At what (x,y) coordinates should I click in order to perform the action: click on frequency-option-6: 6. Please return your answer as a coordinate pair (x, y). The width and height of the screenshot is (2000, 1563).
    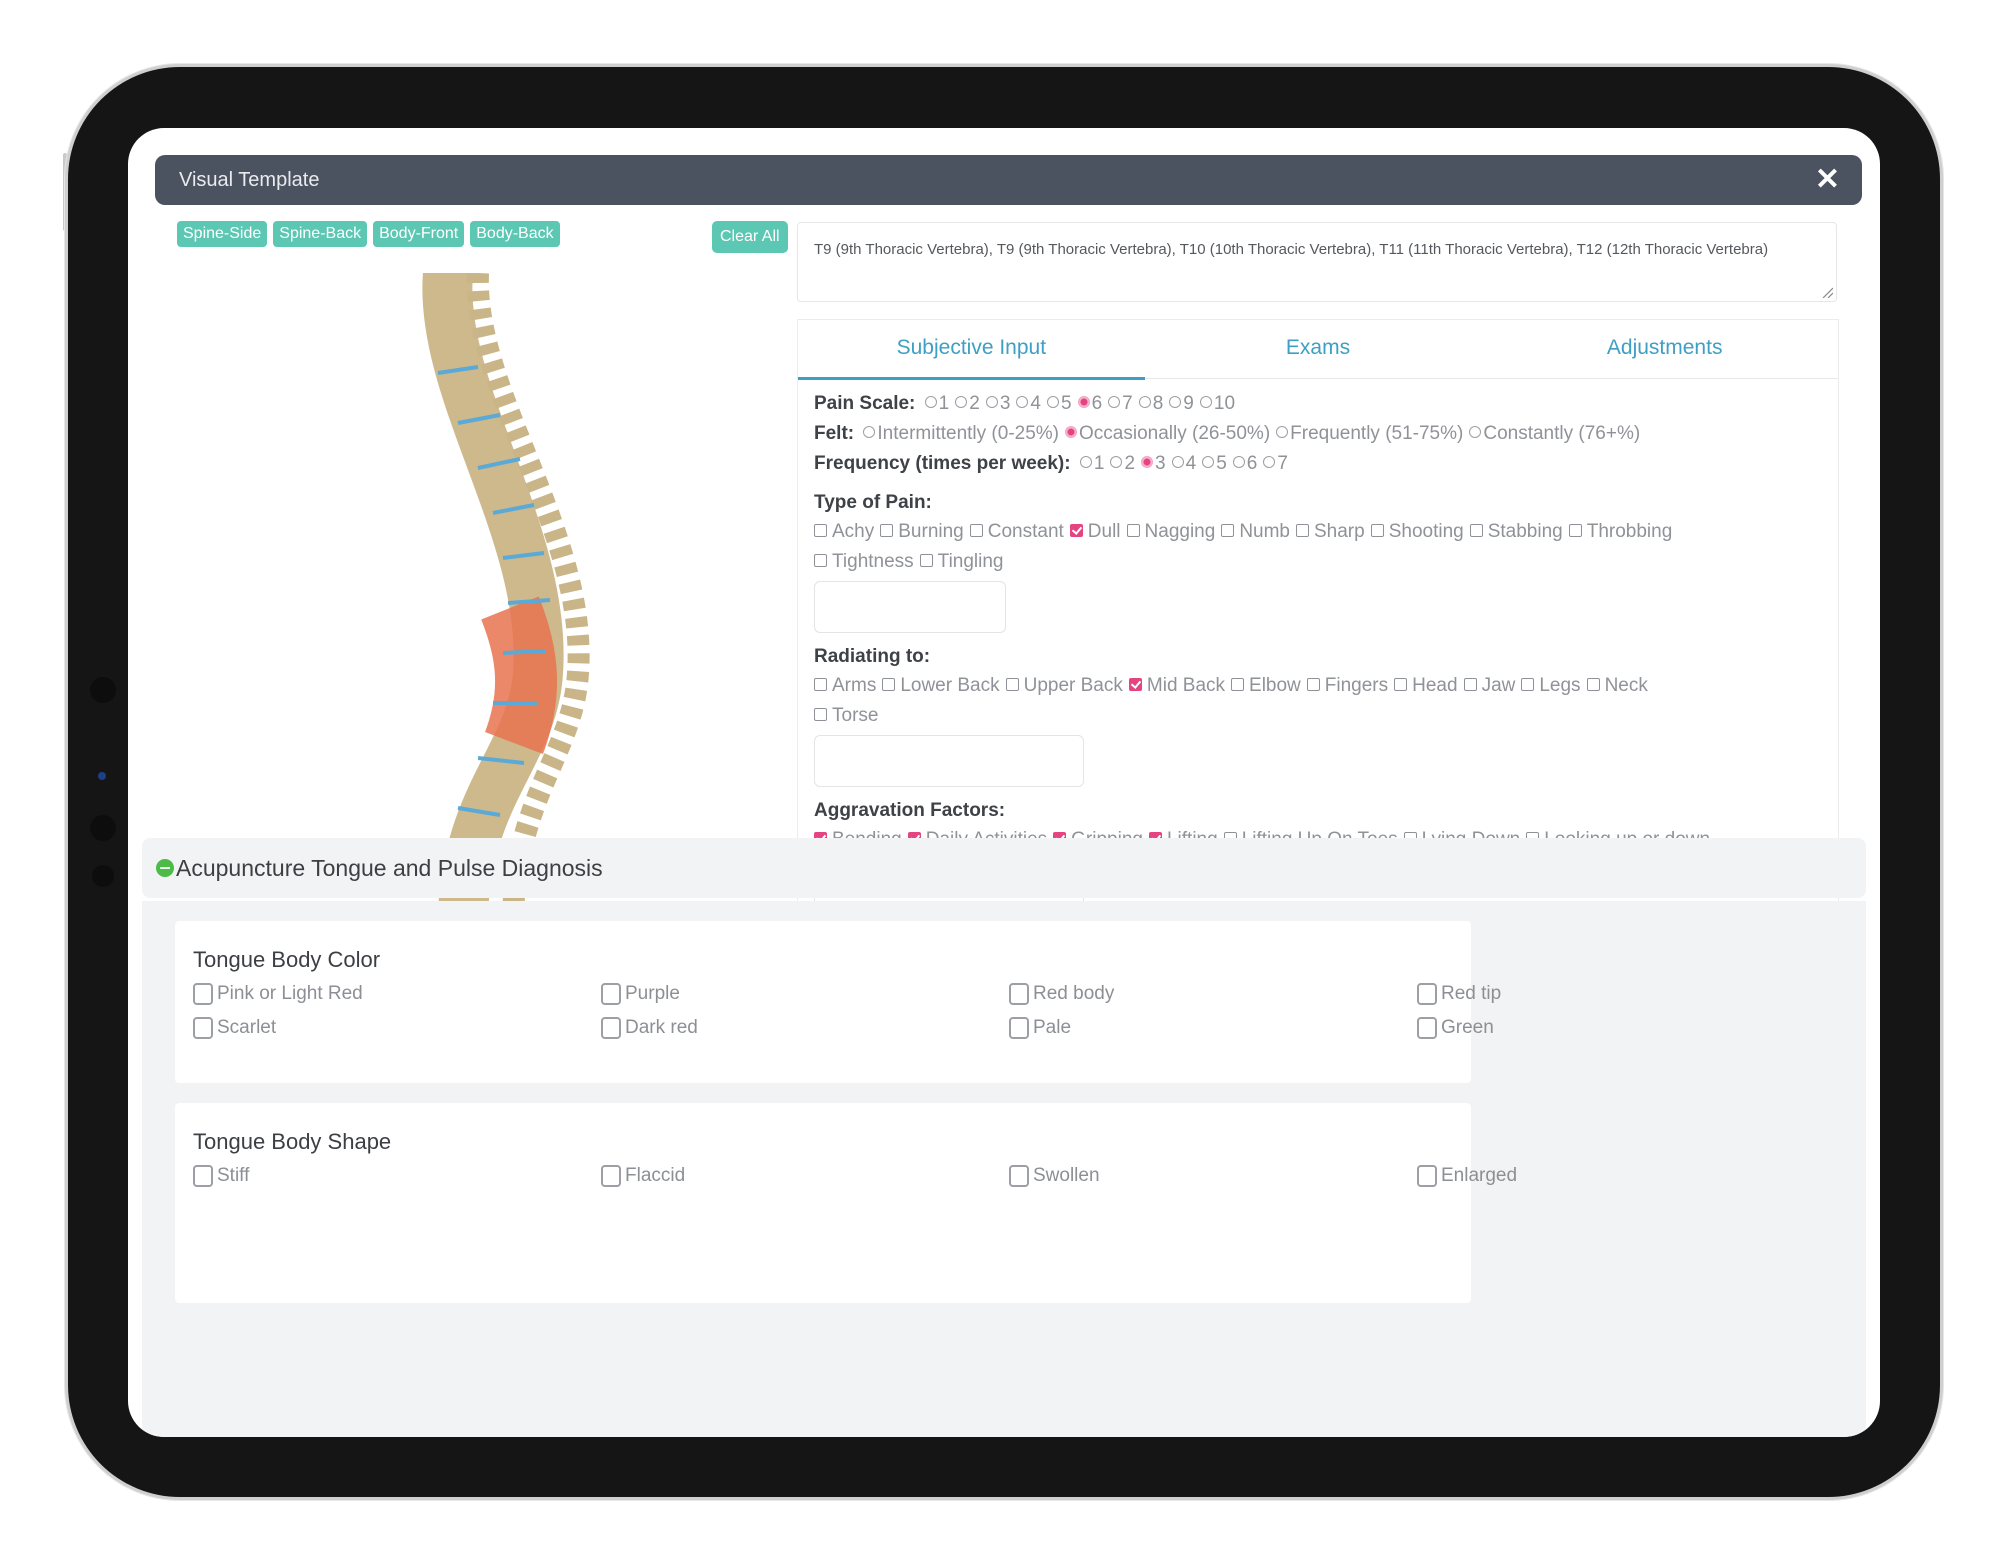
    Looking at the image, I should click on (1243, 464).